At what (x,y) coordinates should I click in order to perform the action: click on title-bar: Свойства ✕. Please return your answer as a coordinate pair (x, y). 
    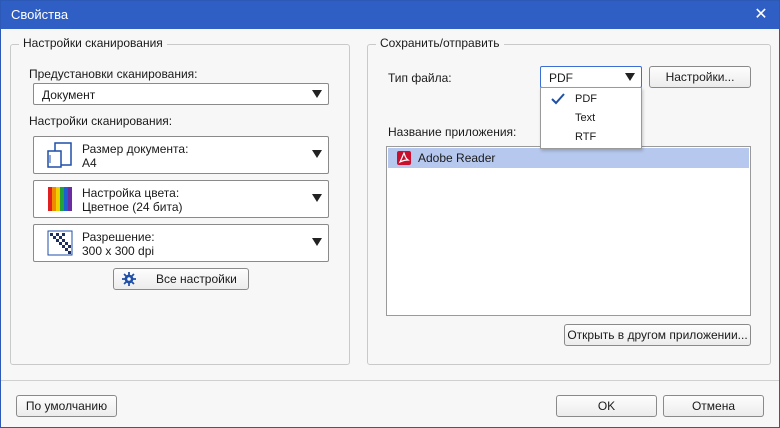
    Looking at the image, I should click on (390, 15).